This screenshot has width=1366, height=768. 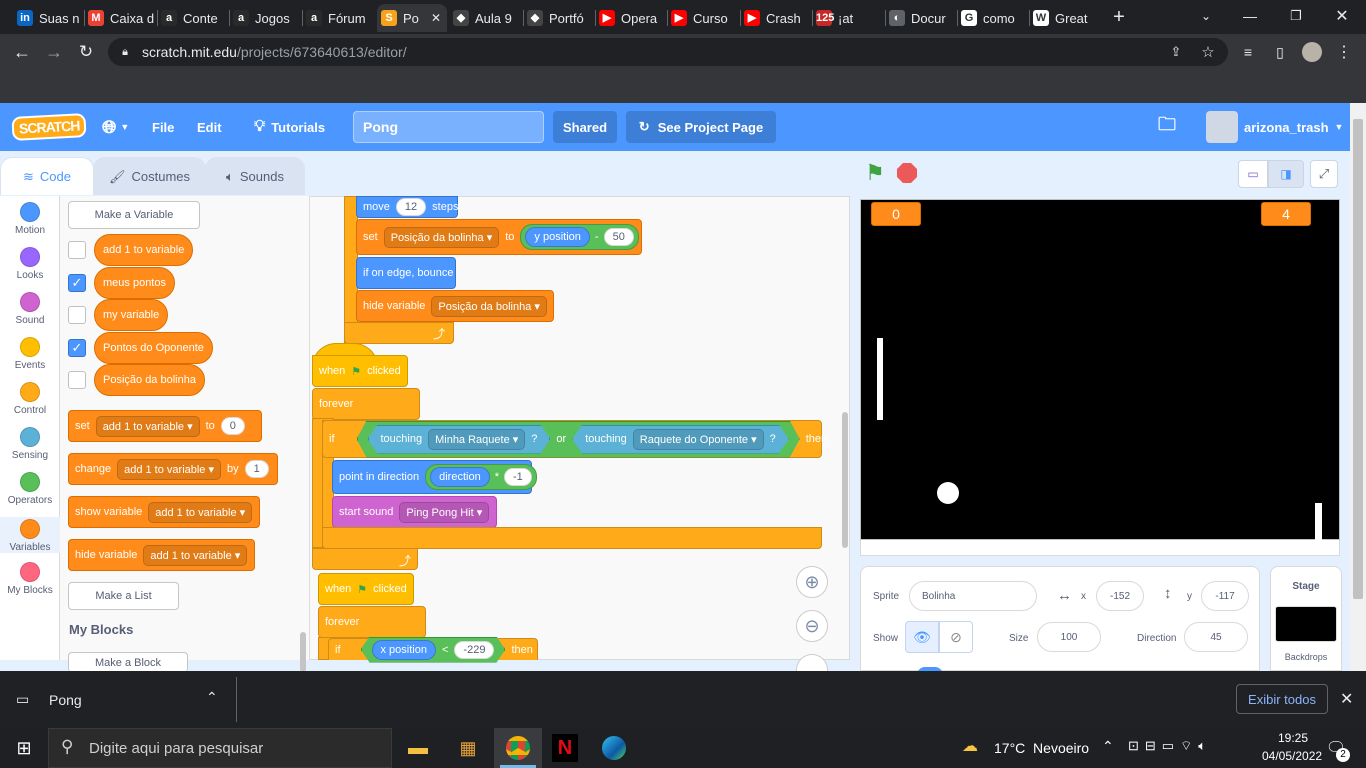 I want to click on hide-variable-block: hide variable Posição da bolinha, so click(x=455, y=306).